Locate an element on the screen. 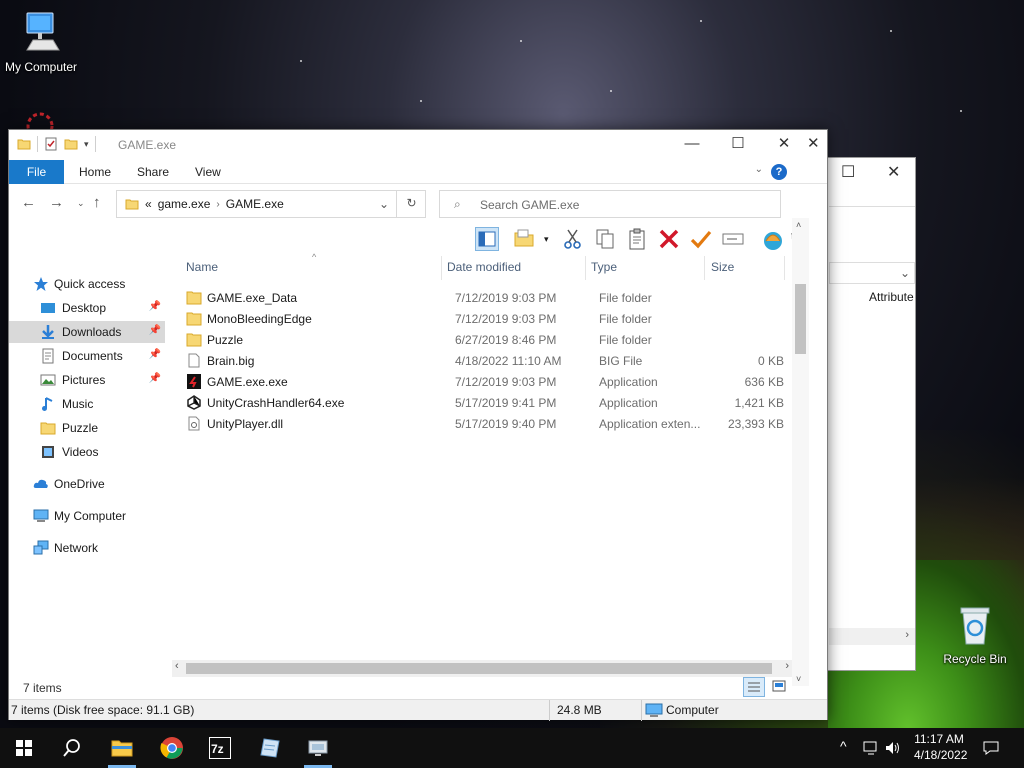  search-button is located at coordinates (72, 748).